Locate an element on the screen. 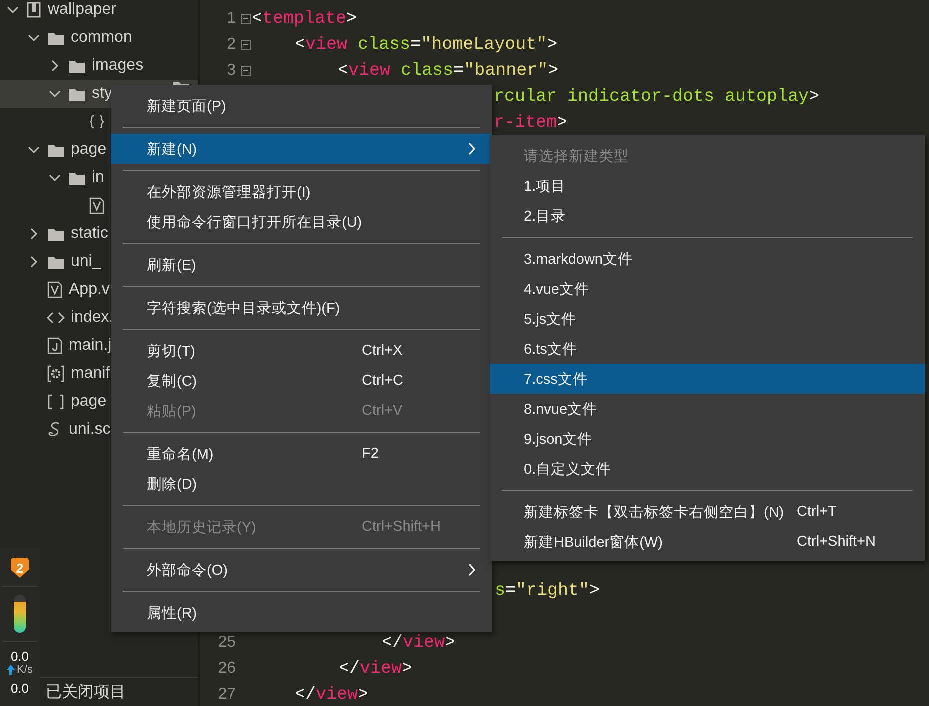 The image size is (929, 706). code-line: <view class="banner"> is located at coordinates (448, 71).